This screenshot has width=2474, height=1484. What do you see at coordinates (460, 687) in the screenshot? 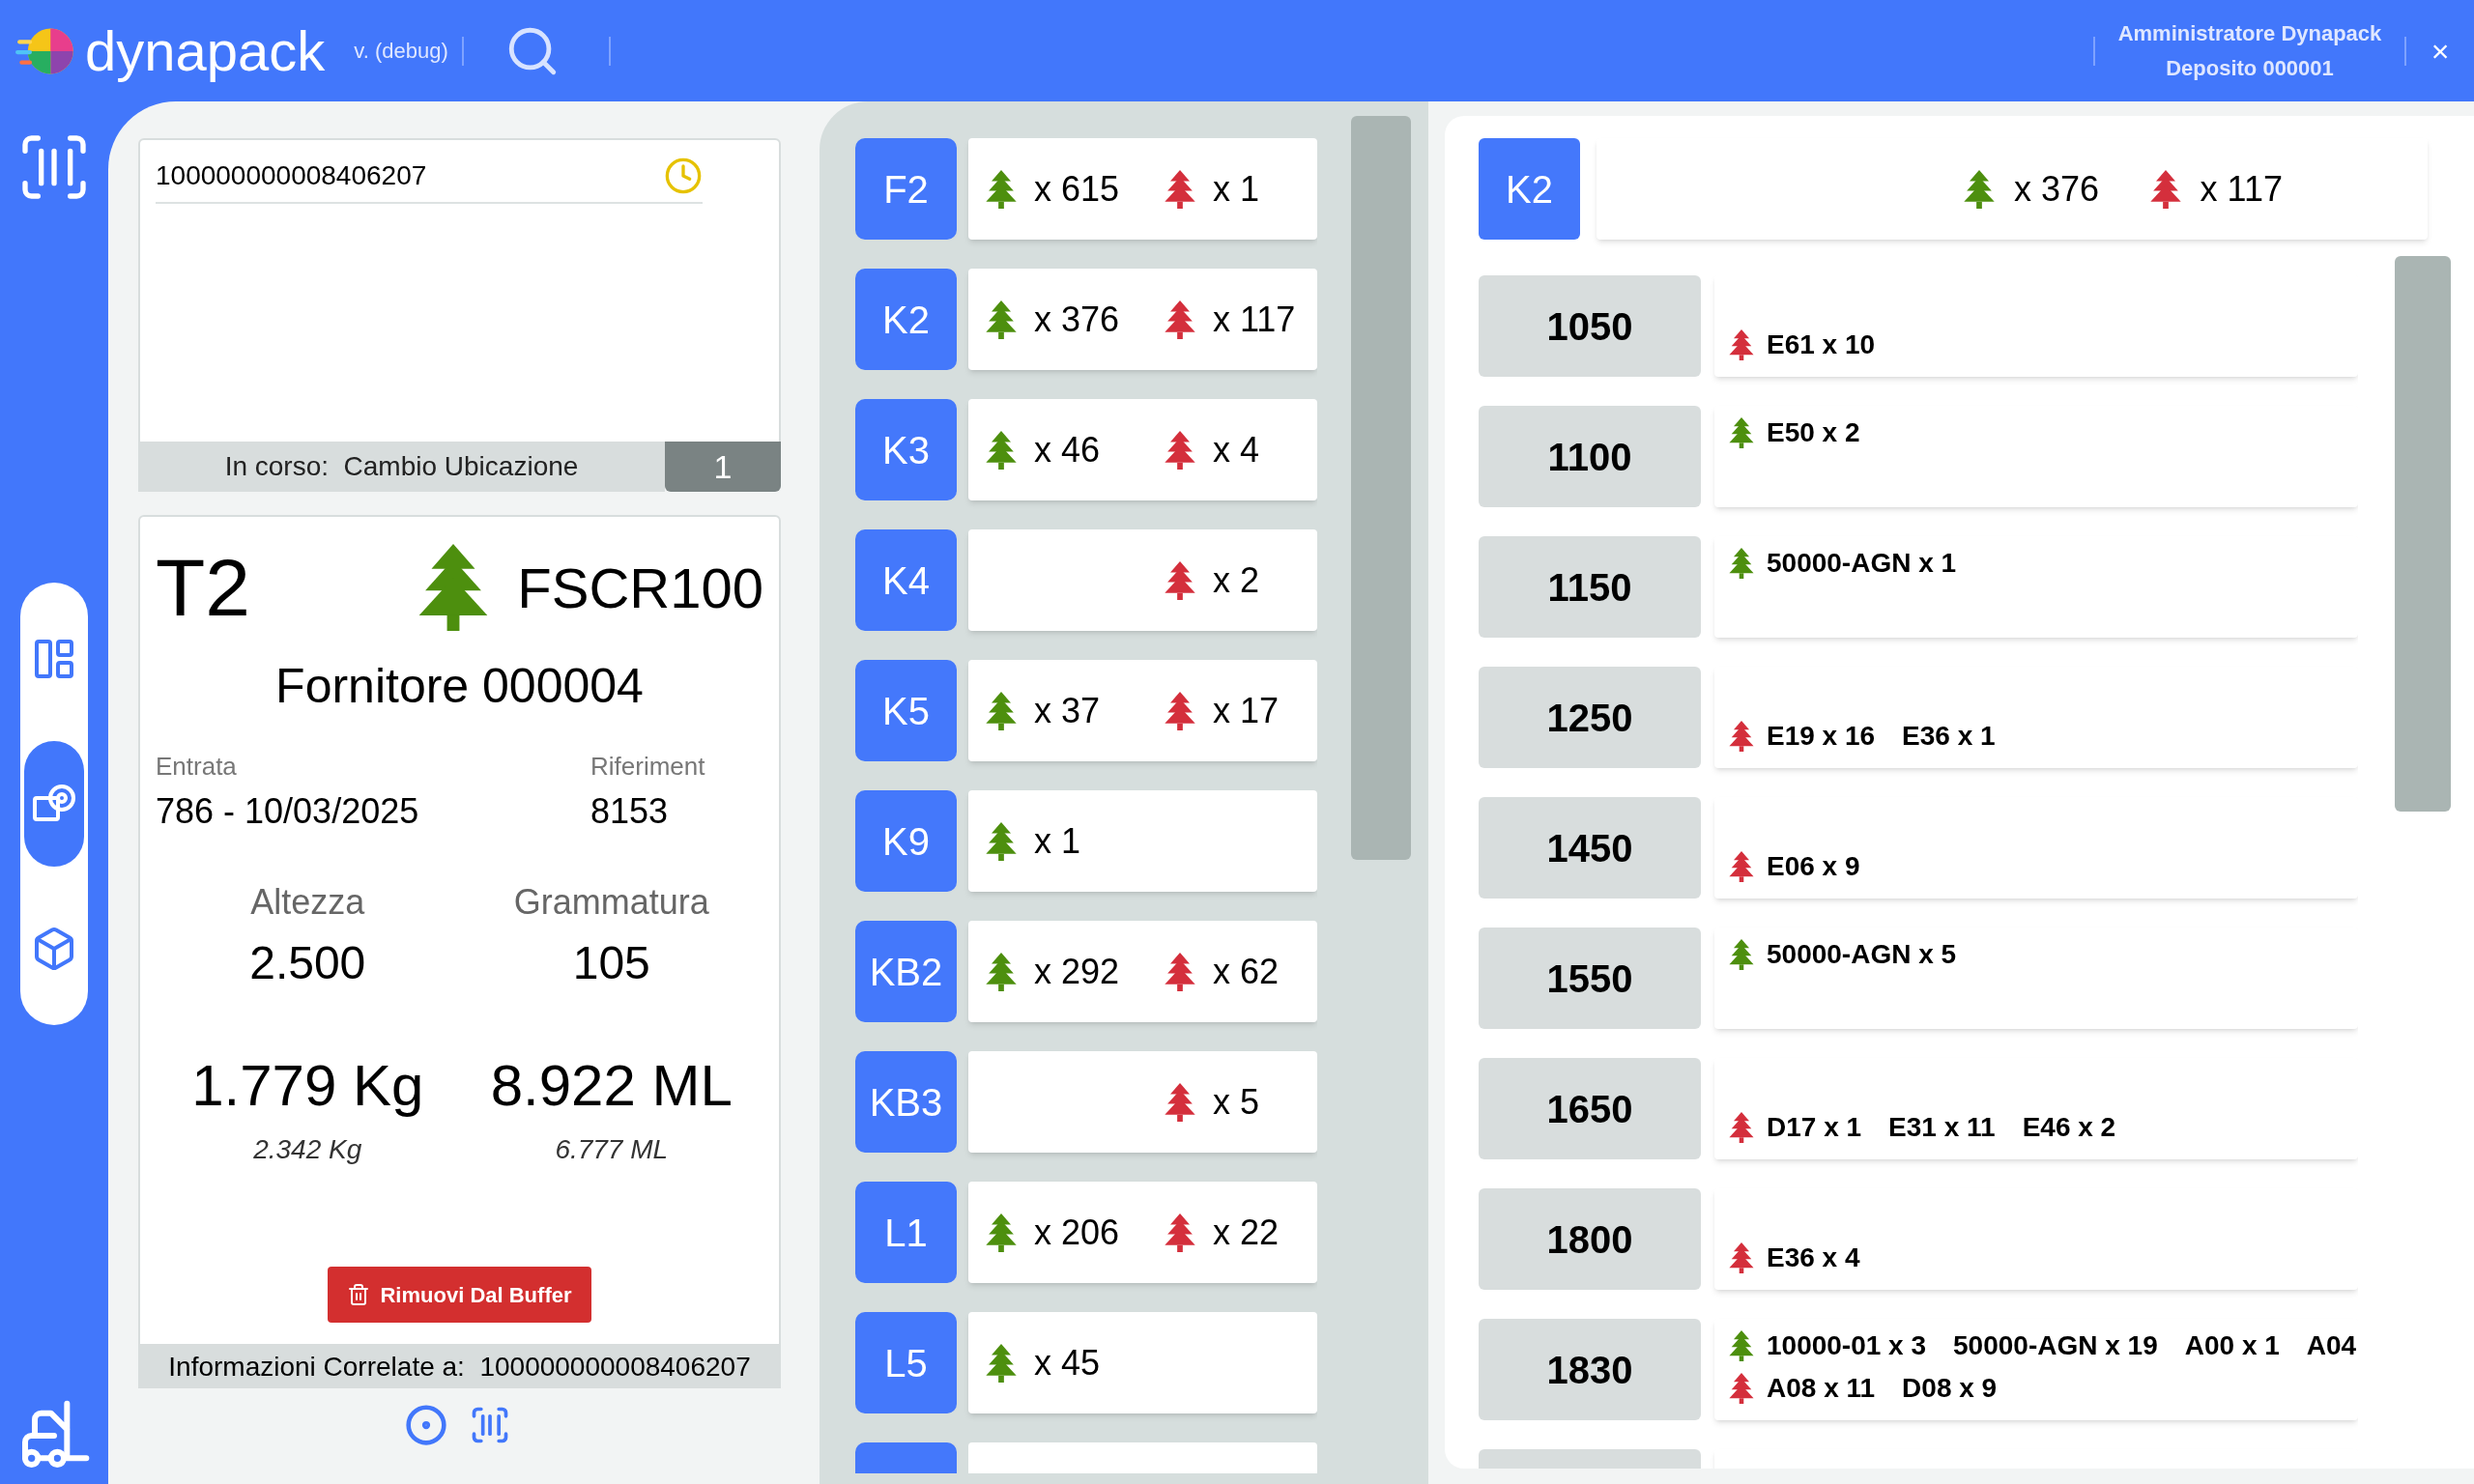
I see `supplier-name: Fornitore 000004` at bounding box center [460, 687].